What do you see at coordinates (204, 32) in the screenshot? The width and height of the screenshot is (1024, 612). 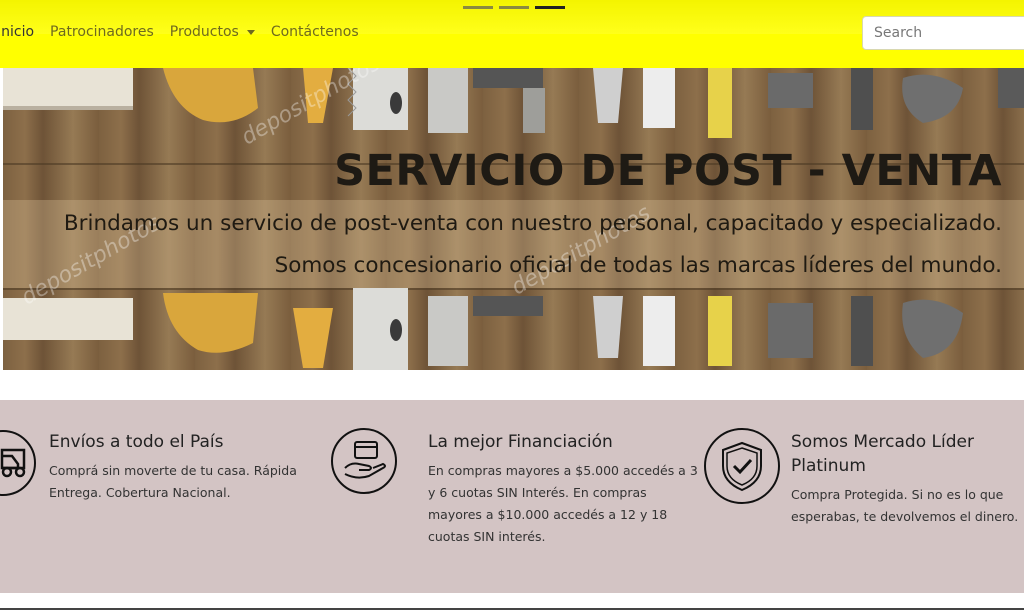 I see `nav-dropdown-productos-label: Productos` at bounding box center [204, 32].